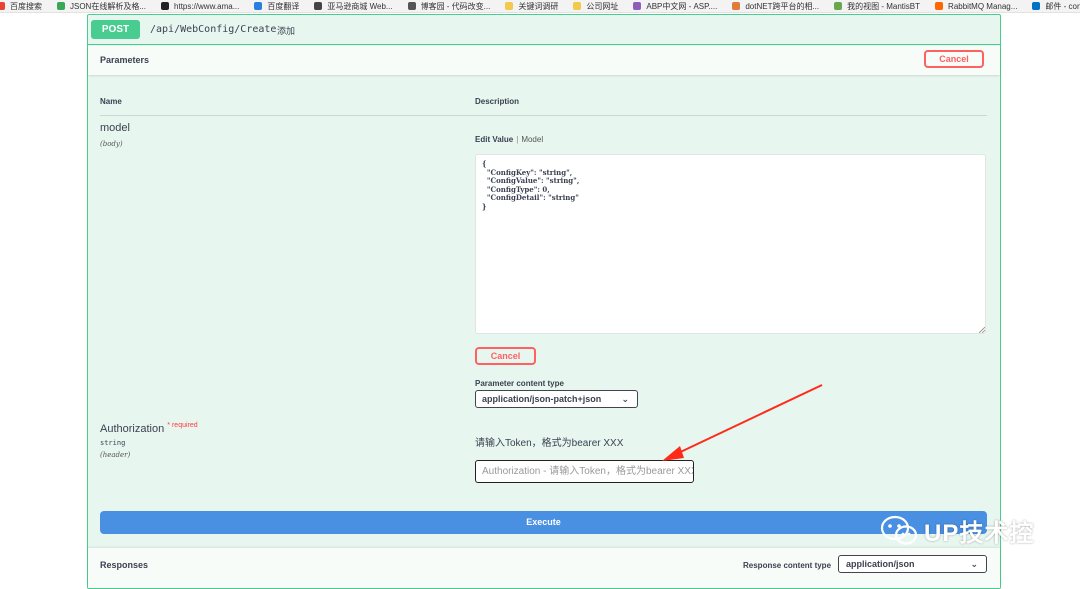 Image resolution: width=1080 pixels, height=589 pixels. I want to click on param-location-body: (body), so click(111, 144).